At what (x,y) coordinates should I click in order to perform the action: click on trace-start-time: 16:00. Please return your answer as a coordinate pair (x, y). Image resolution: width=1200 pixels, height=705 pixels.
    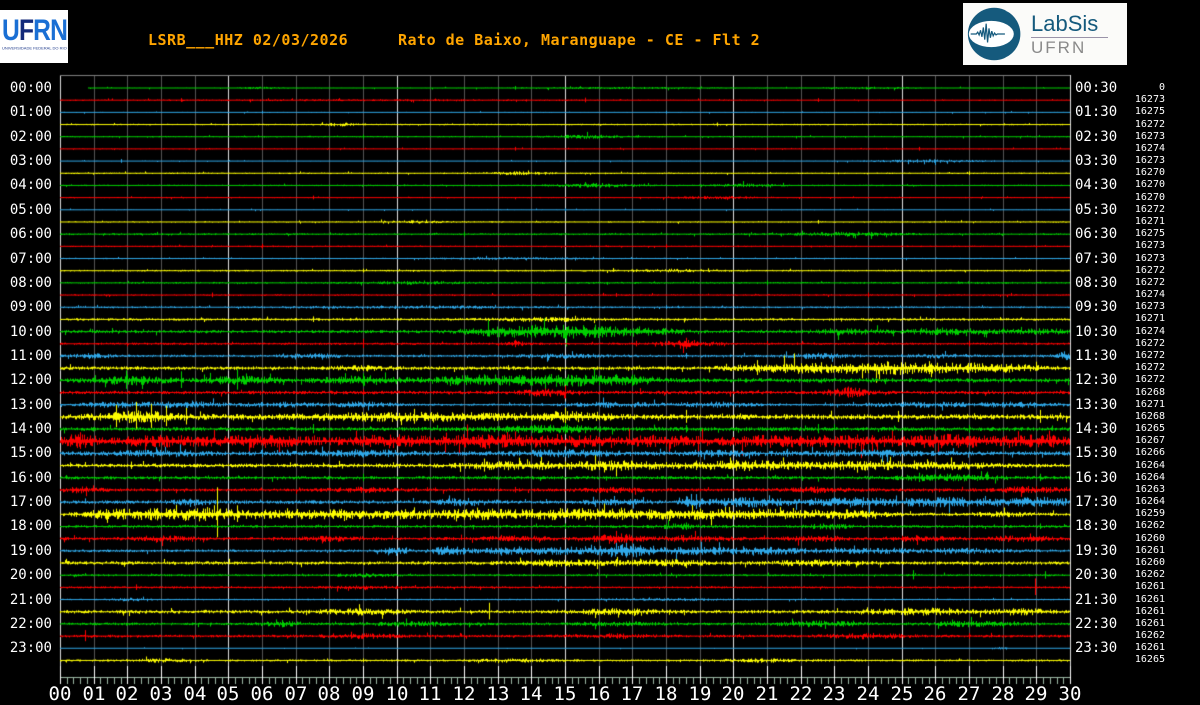
    Looking at the image, I should click on (30, 478).